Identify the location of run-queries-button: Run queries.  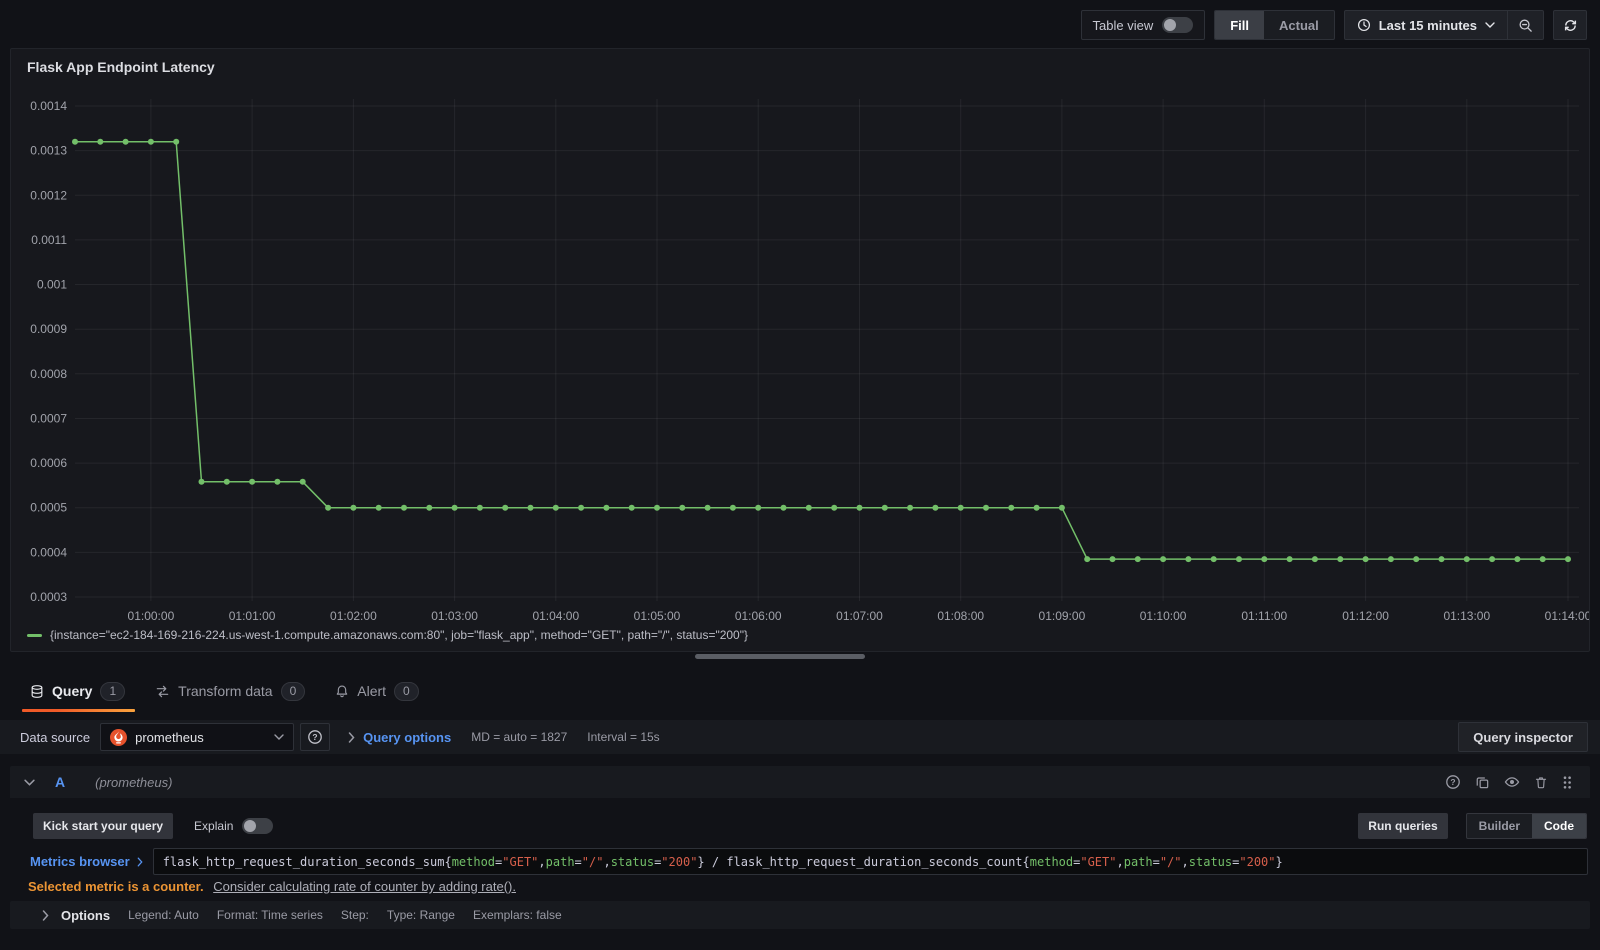
(1403, 826).